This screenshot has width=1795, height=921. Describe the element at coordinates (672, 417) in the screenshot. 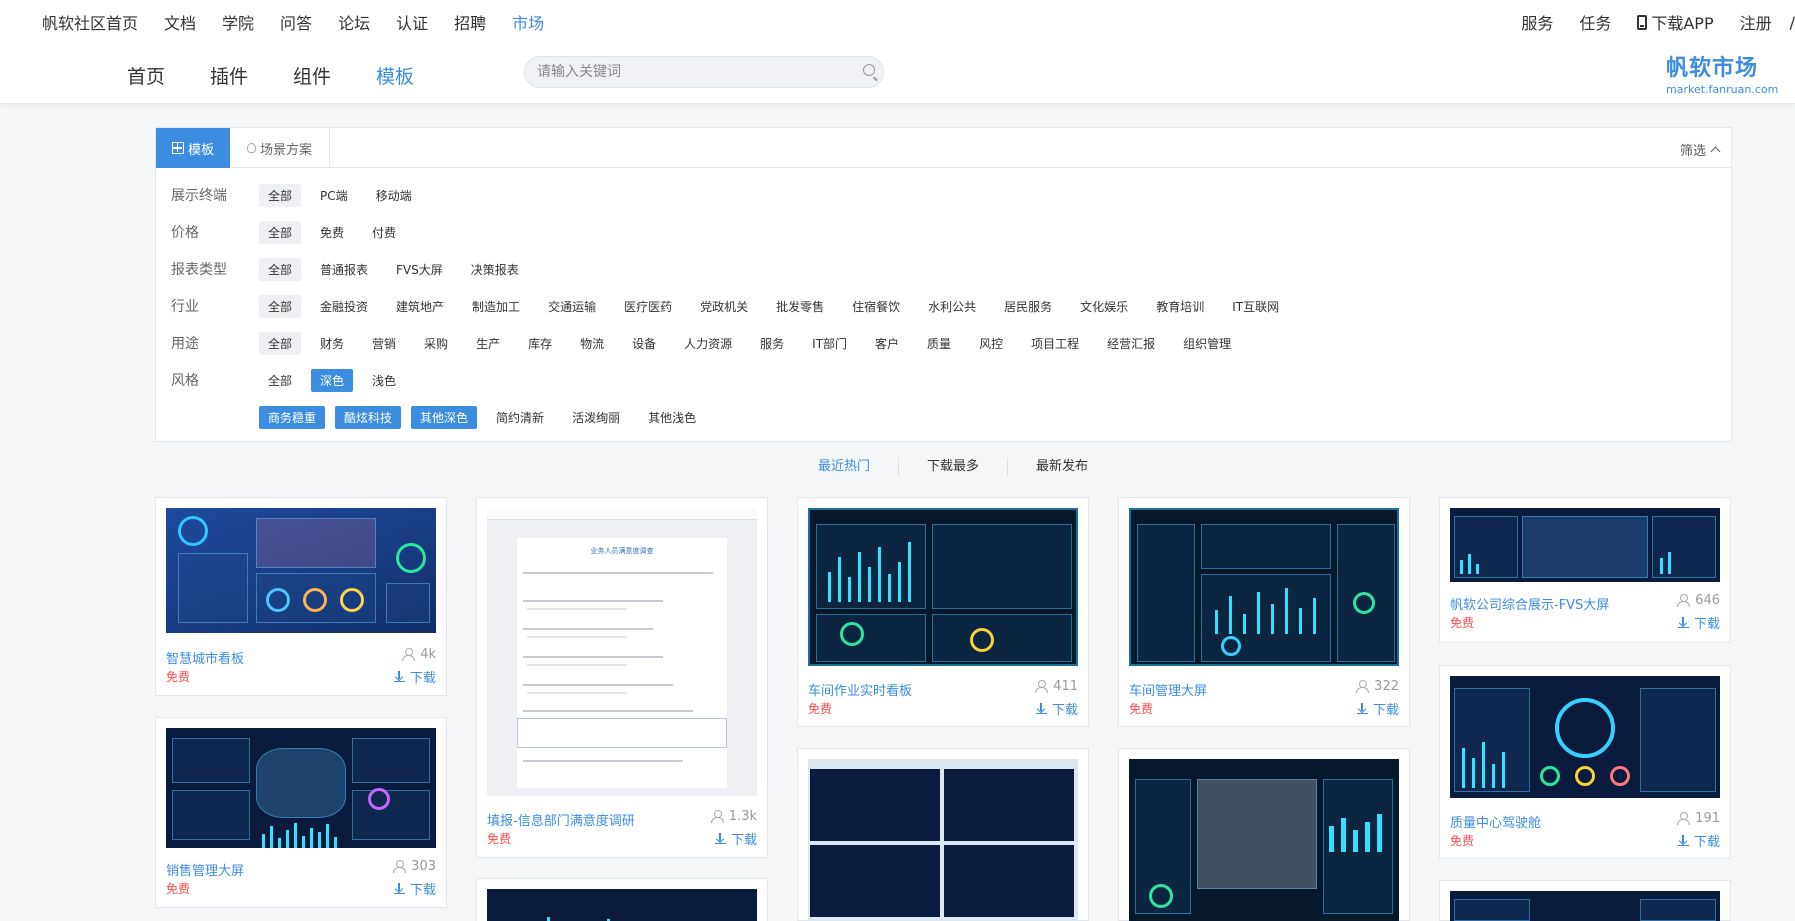

I see `style-sub-option: 其他浅色` at that location.